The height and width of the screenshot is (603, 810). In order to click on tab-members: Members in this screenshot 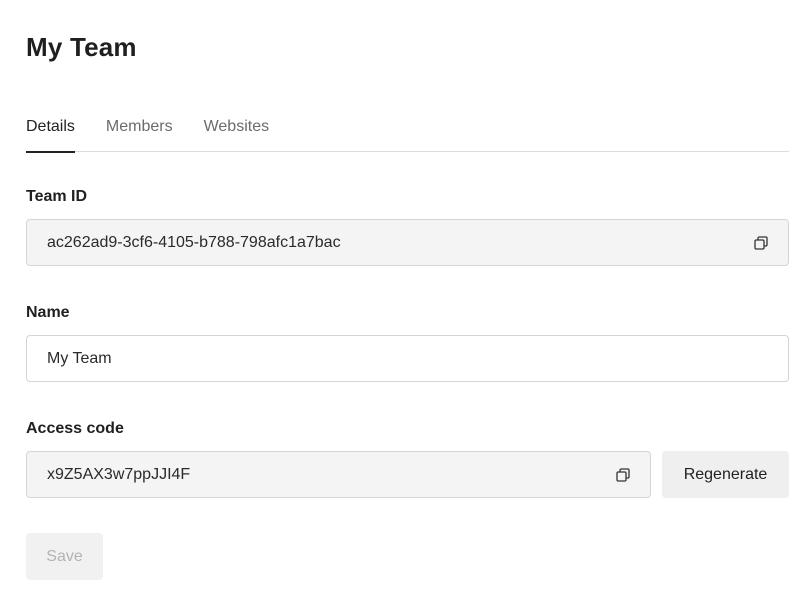, I will do `click(139, 130)`.